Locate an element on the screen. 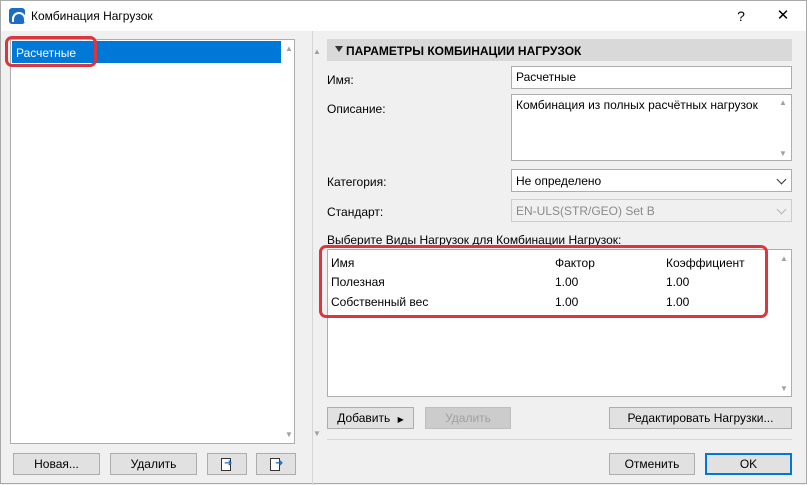 The image size is (807, 485). export-button: ➜ is located at coordinates (276, 464).